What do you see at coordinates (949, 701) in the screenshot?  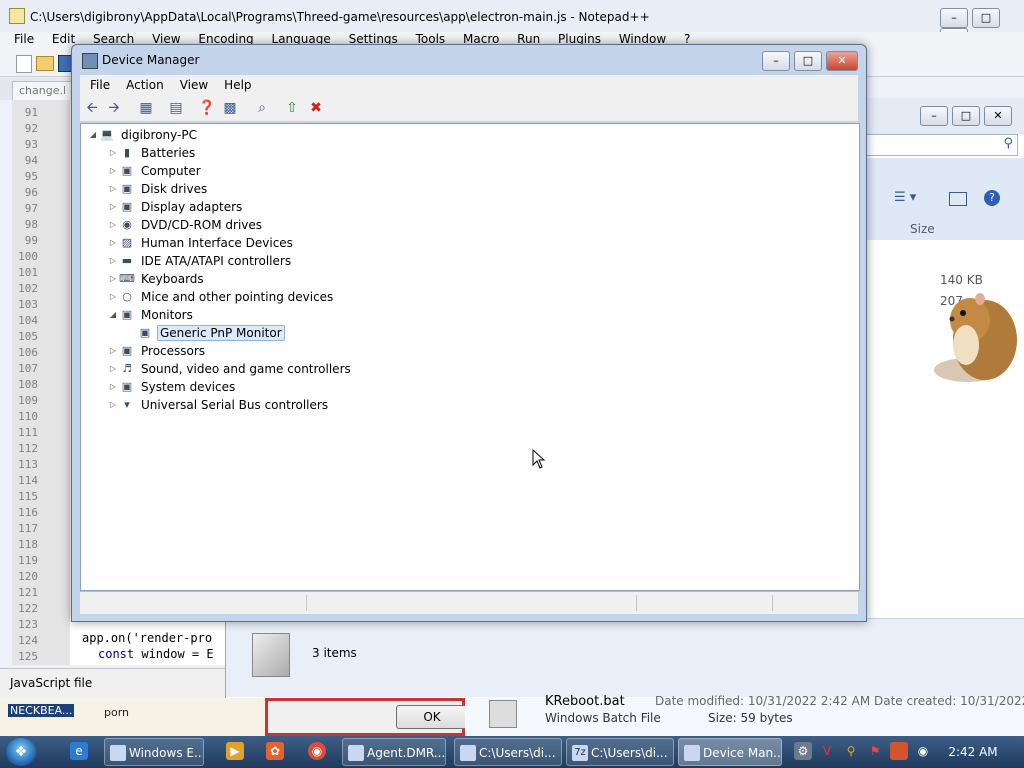 I see `date-created: Date created: 10/31/2022 2:` at bounding box center [949, 701].